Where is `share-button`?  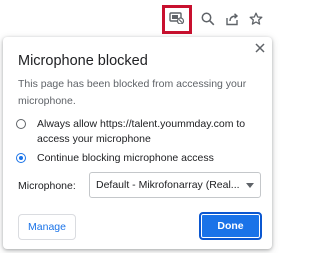
share-button is located at coordinates (232, 19).